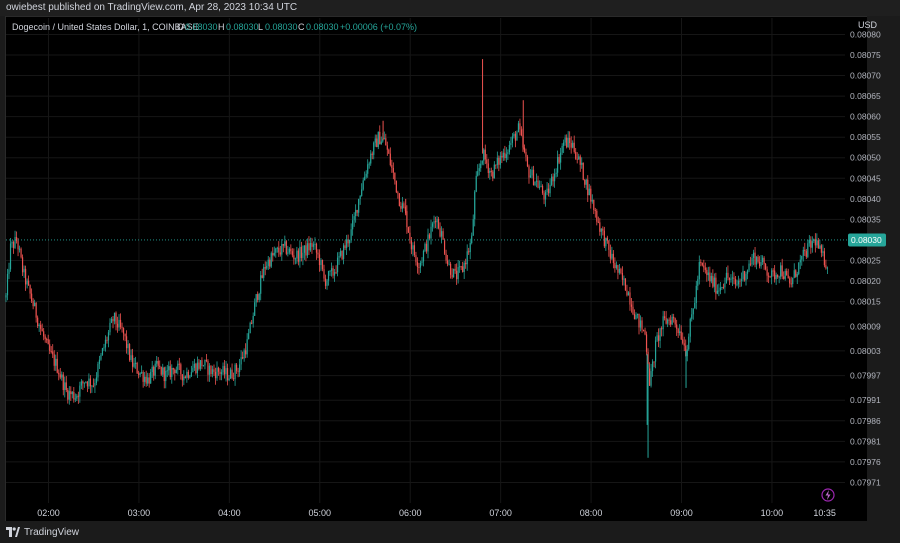 The image size is (900, 543). What do you see at coordinates (180, 27) in the screenshot?
I see `legend-o-label: O` at bounding box center [180, 27].